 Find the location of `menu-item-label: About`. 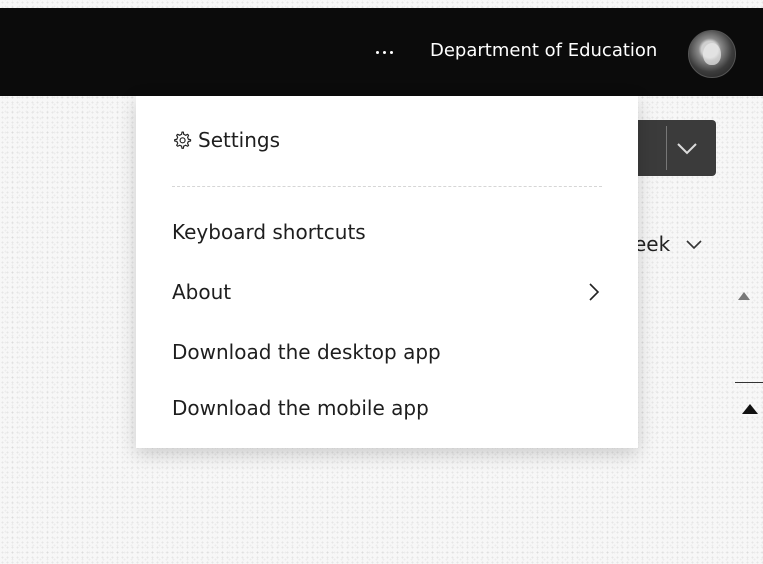

menu-item-label: About is located at coordinates (202, 292).